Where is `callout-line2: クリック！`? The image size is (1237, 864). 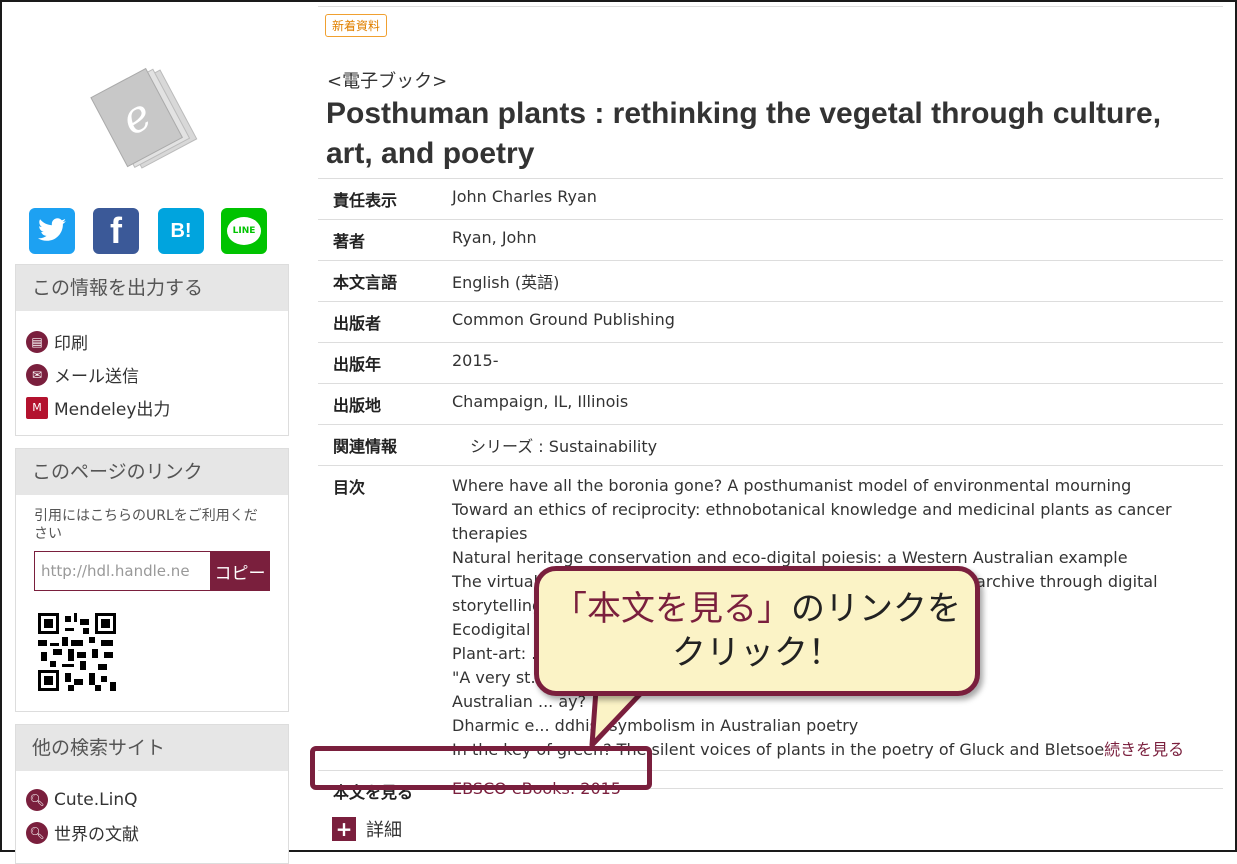 callout-line2: クリック！ is located at coordinates (757, 653).